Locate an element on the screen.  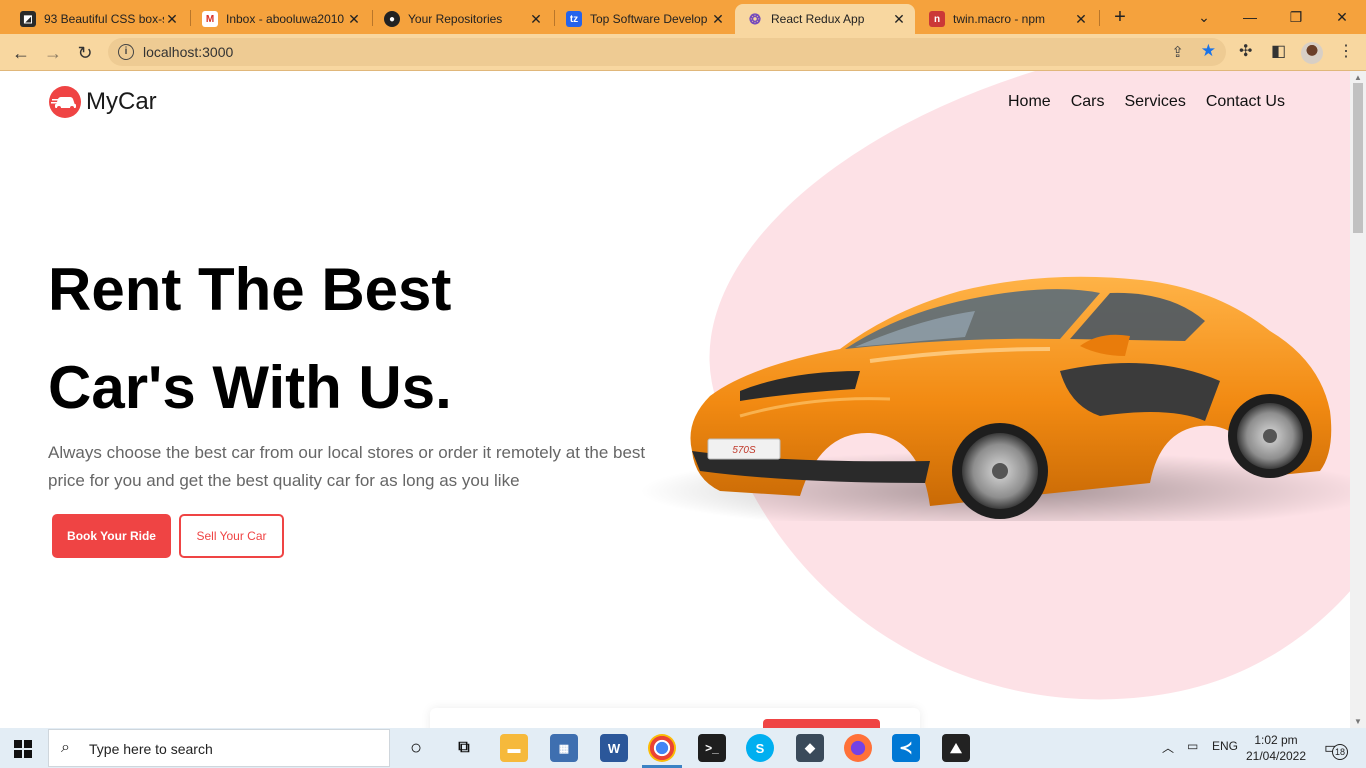
side-panel-icon: ◧ is located at coordinates (1278, 51).